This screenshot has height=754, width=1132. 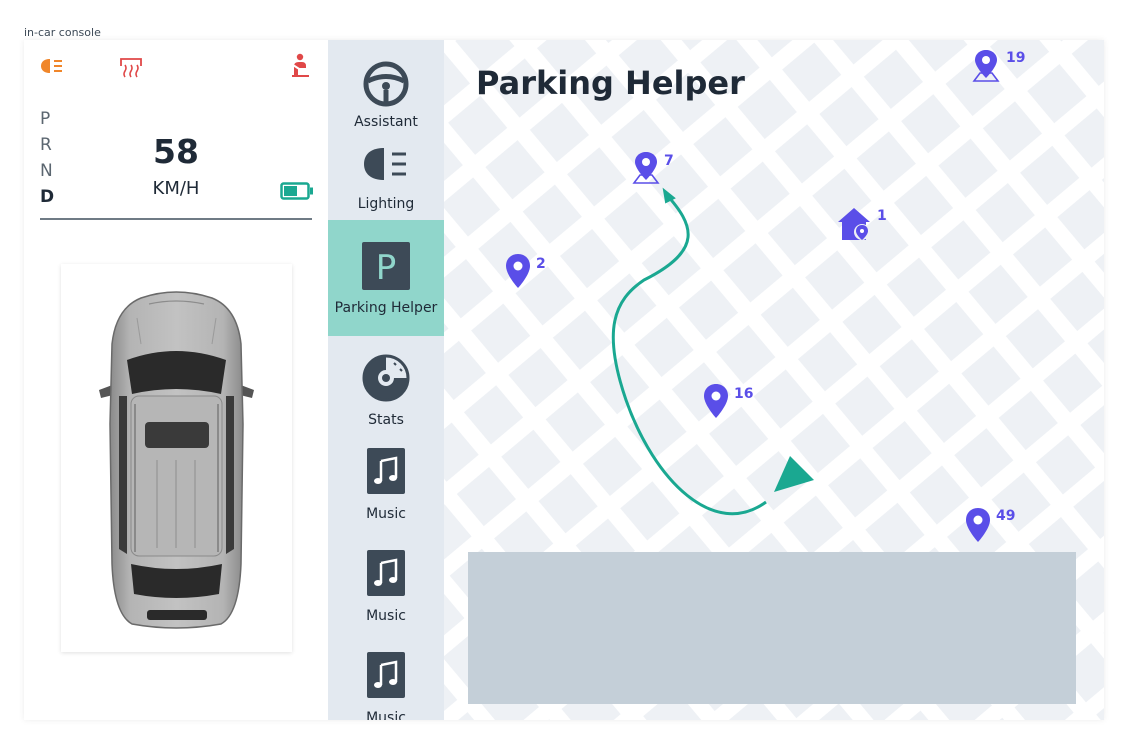 I want to click on nav-item-assistant: Assistant, so click(x=386, y=88).